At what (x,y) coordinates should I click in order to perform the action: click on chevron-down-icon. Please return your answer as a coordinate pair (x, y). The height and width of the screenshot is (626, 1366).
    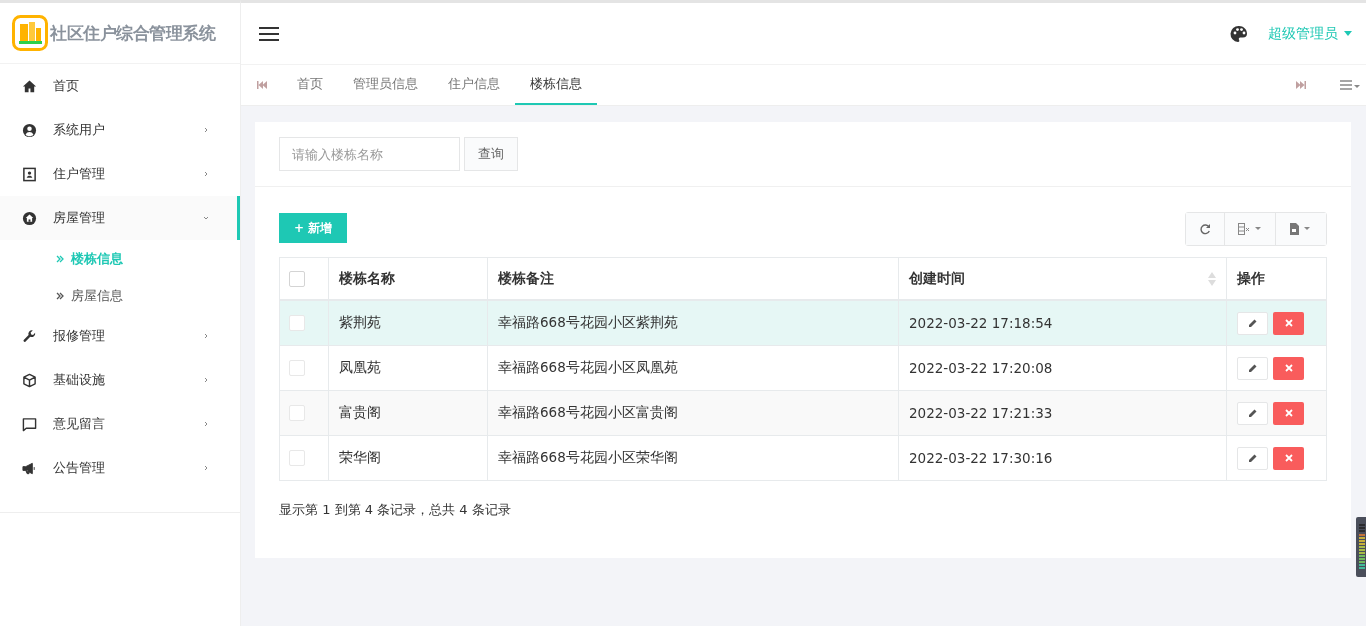
    Looking at the image, I should click on (206, 218).